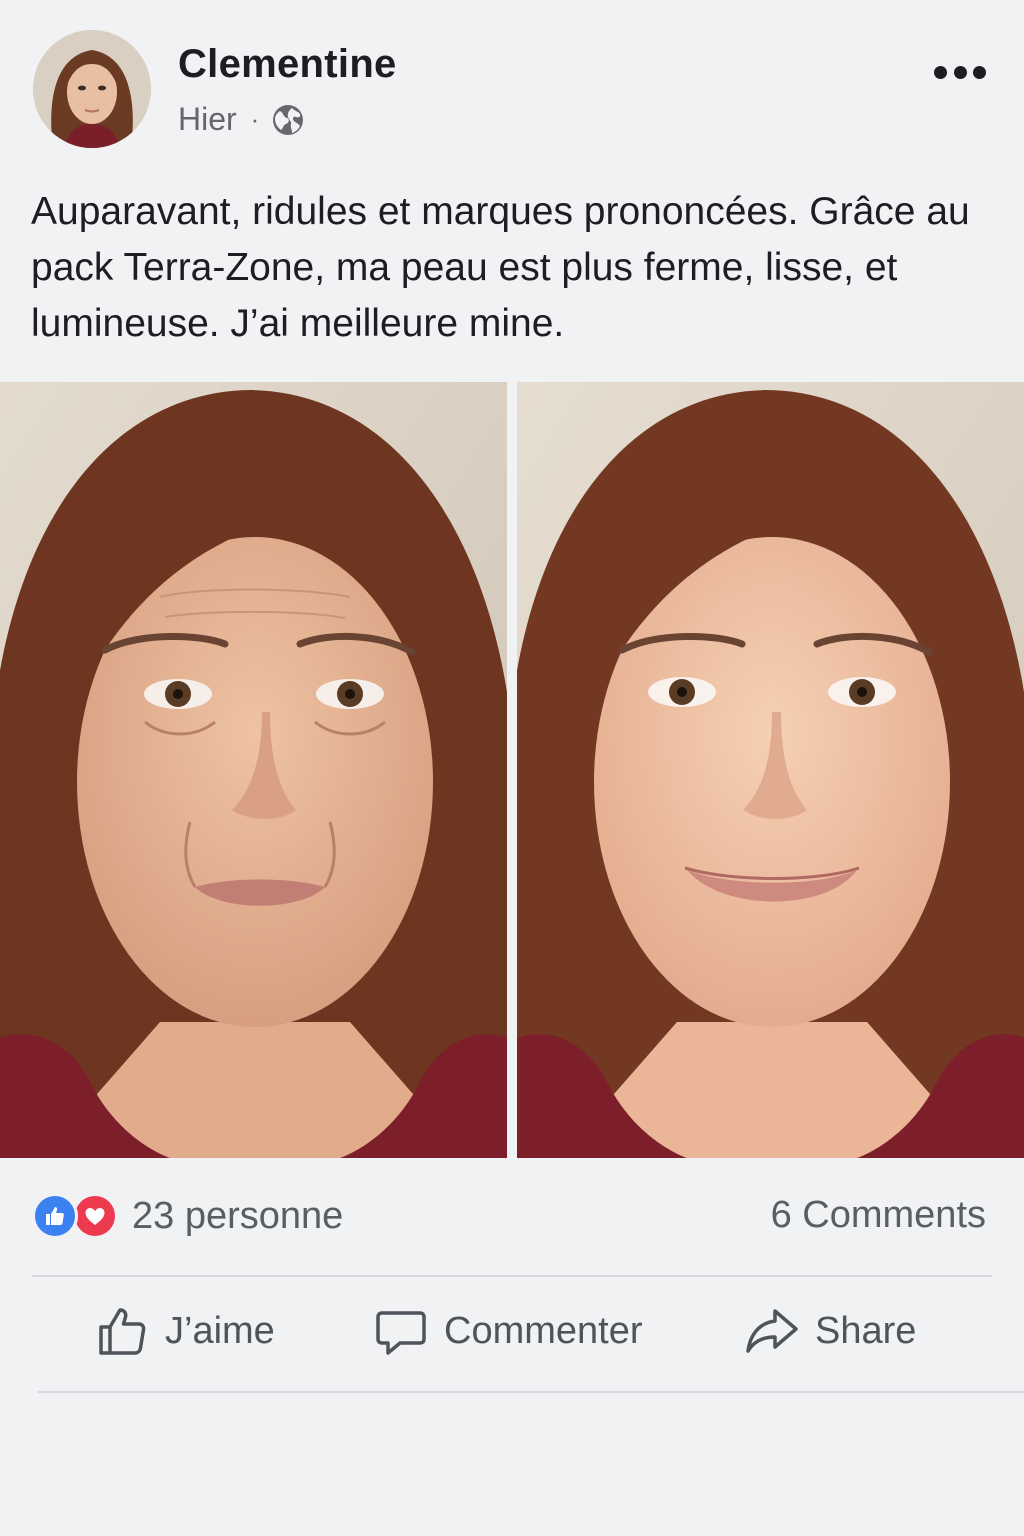 This screenshot has width=1024, height=1536. What do you see at coordinates (543, 1330) in the screenshot?
I see `comment-button-label: Commenter` at bounding box center [543, 1330].